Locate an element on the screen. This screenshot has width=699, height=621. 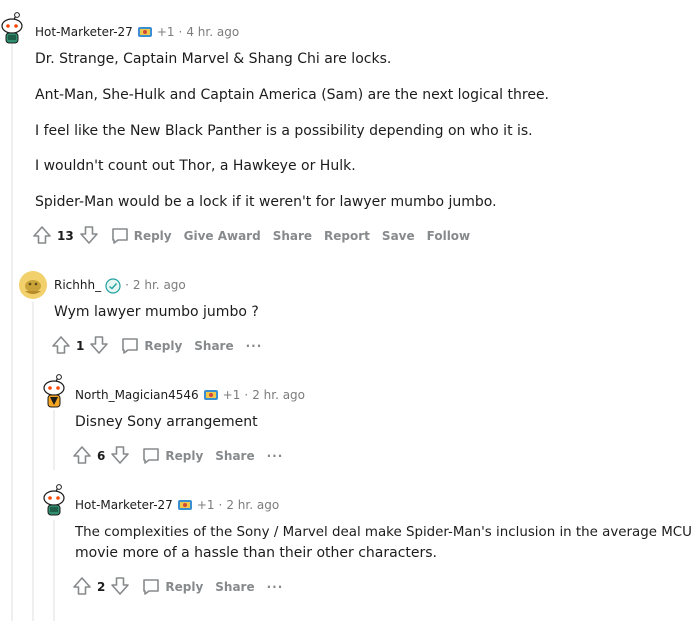
comment-meta: North_Magician4546 +1 · 2 hr. ago is located at coordinates (190, 395).